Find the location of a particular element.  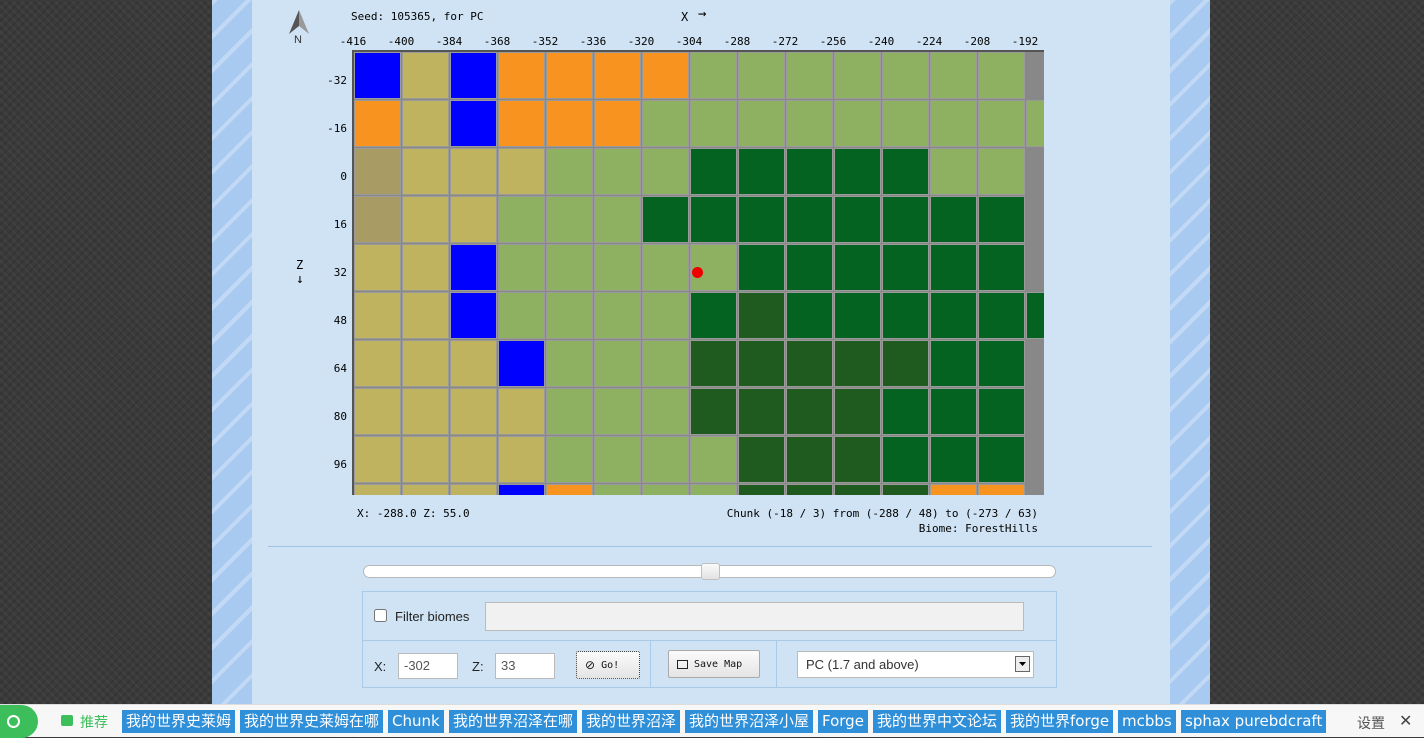

settings-link: 设置 is located at coordinates (1371, 723).